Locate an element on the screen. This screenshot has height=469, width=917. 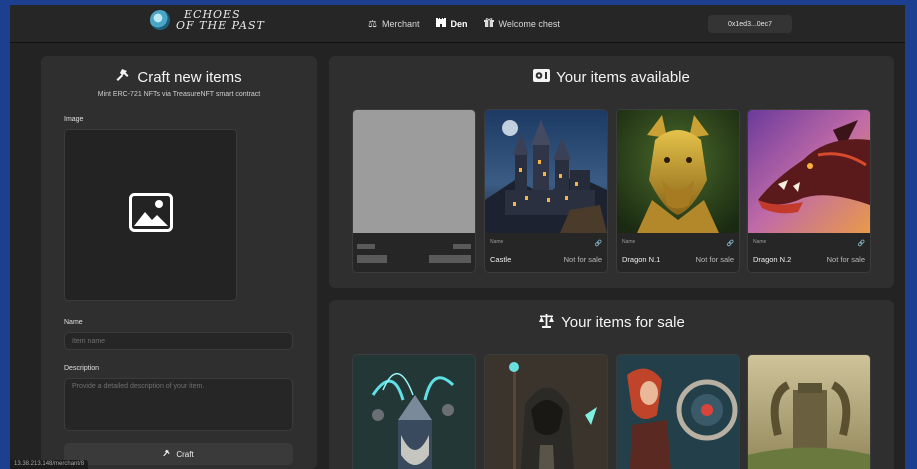
name-label: Name is located at coordinates (73, 322).